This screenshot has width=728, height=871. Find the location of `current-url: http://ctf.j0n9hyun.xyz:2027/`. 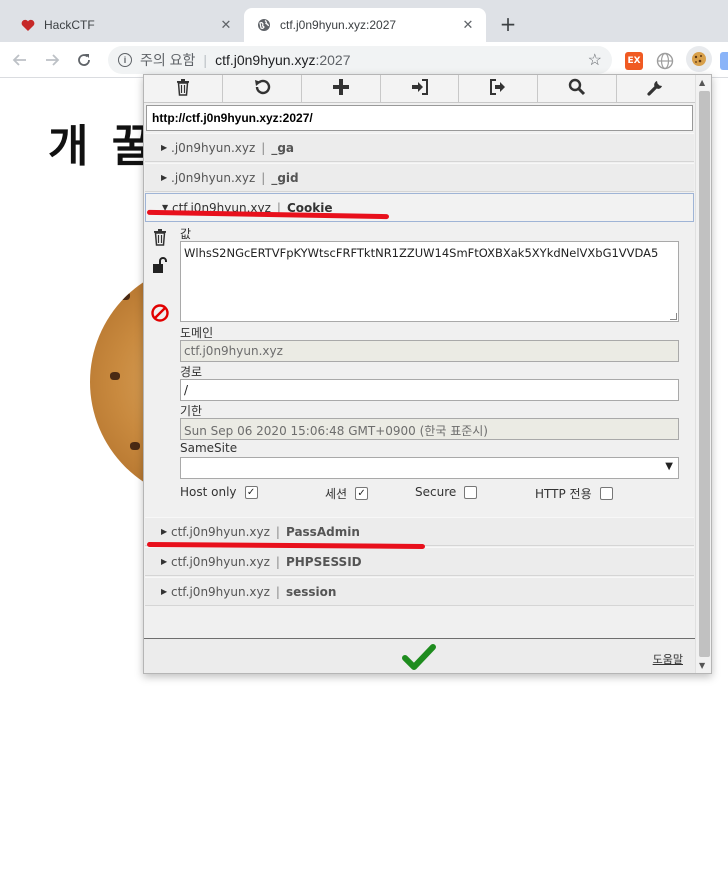

current-url: http://ctf.j0n9hyun.xyz:2027/ is located at coordinates (419, 118).